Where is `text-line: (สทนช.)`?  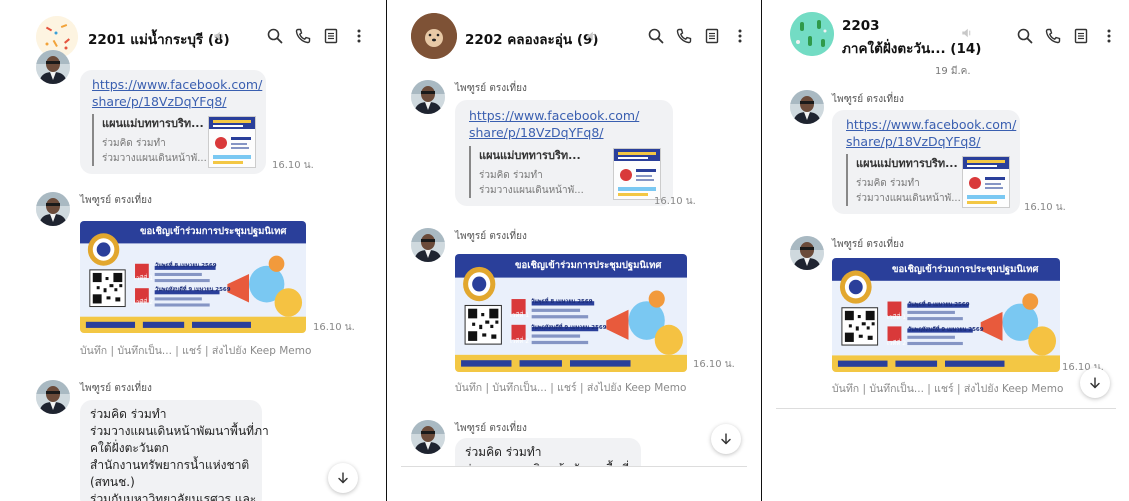 text-line: (สทนช.) is located at coordinates (112, 482).